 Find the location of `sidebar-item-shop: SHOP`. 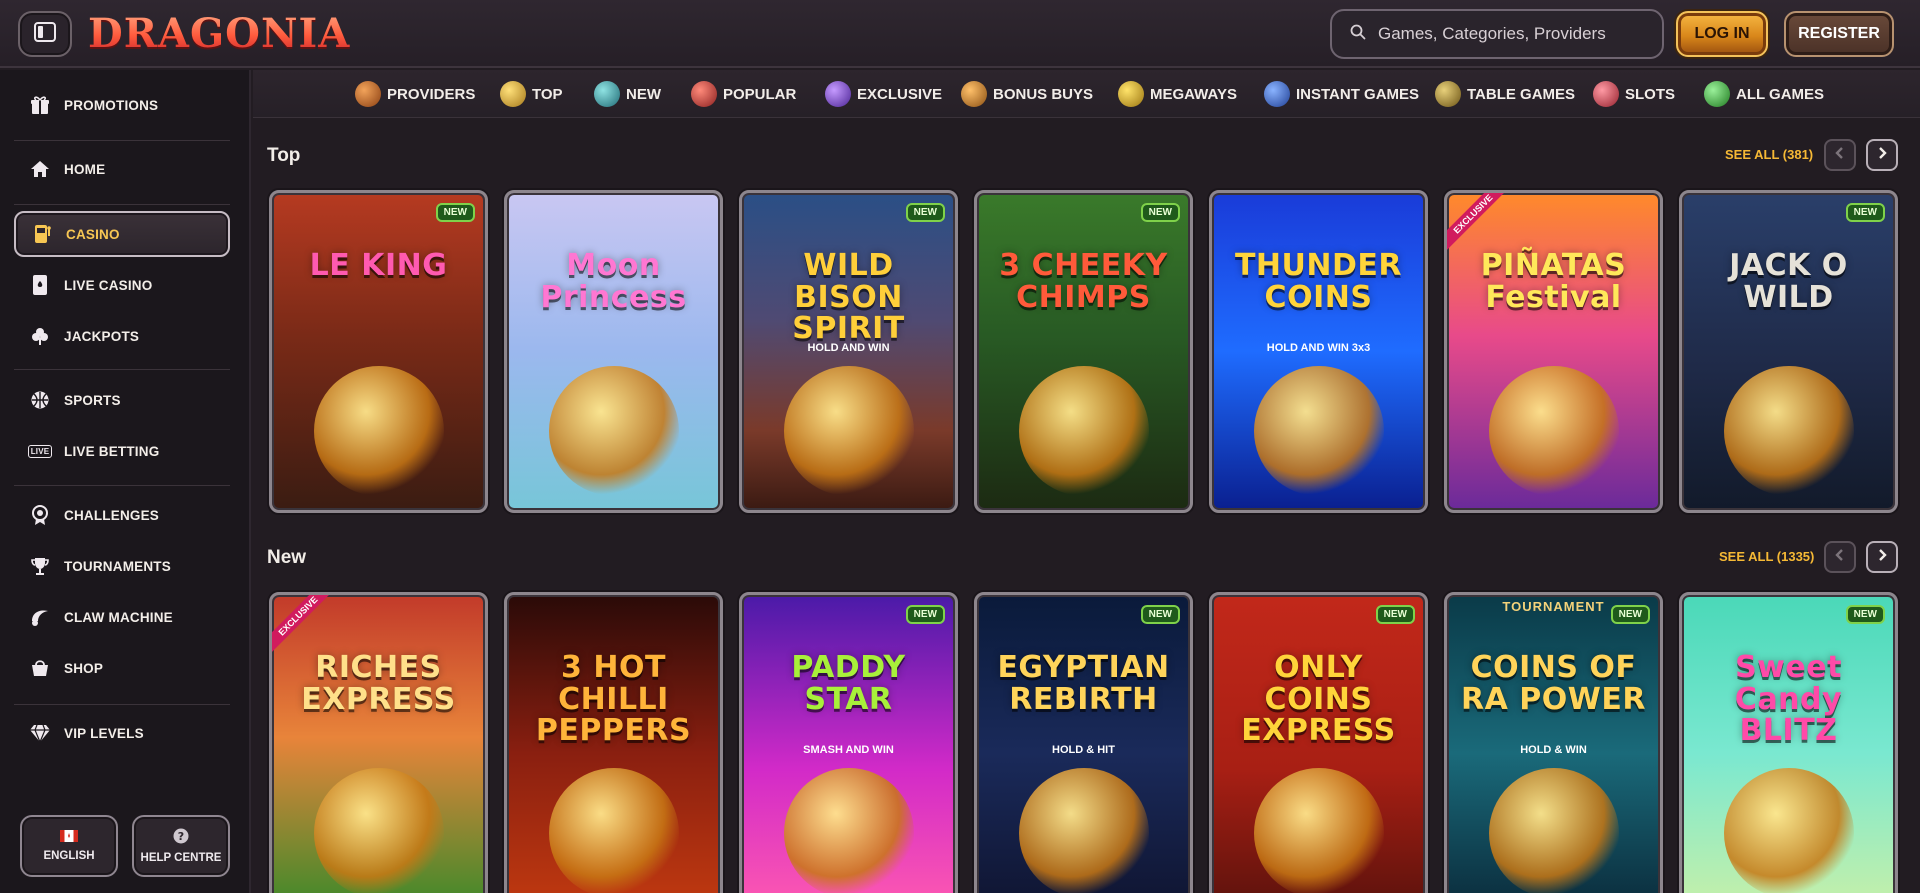

sidebar-item-shop: SHOP is located at coordinates (122, 668).